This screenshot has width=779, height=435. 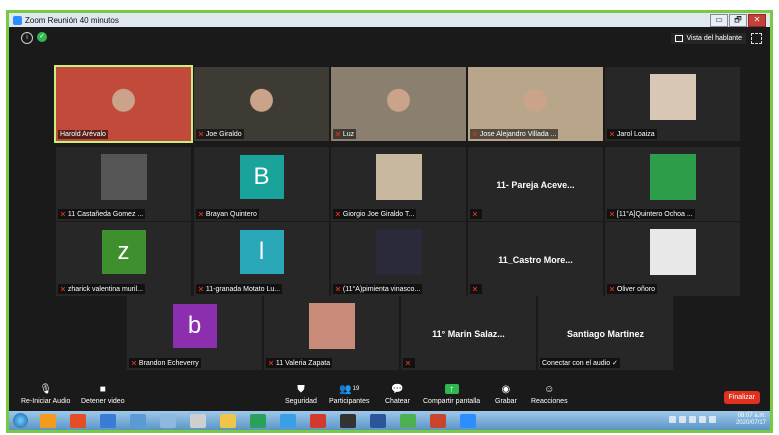 I want to click on participants-icon: 👥 19, so click(x=349, y=389).